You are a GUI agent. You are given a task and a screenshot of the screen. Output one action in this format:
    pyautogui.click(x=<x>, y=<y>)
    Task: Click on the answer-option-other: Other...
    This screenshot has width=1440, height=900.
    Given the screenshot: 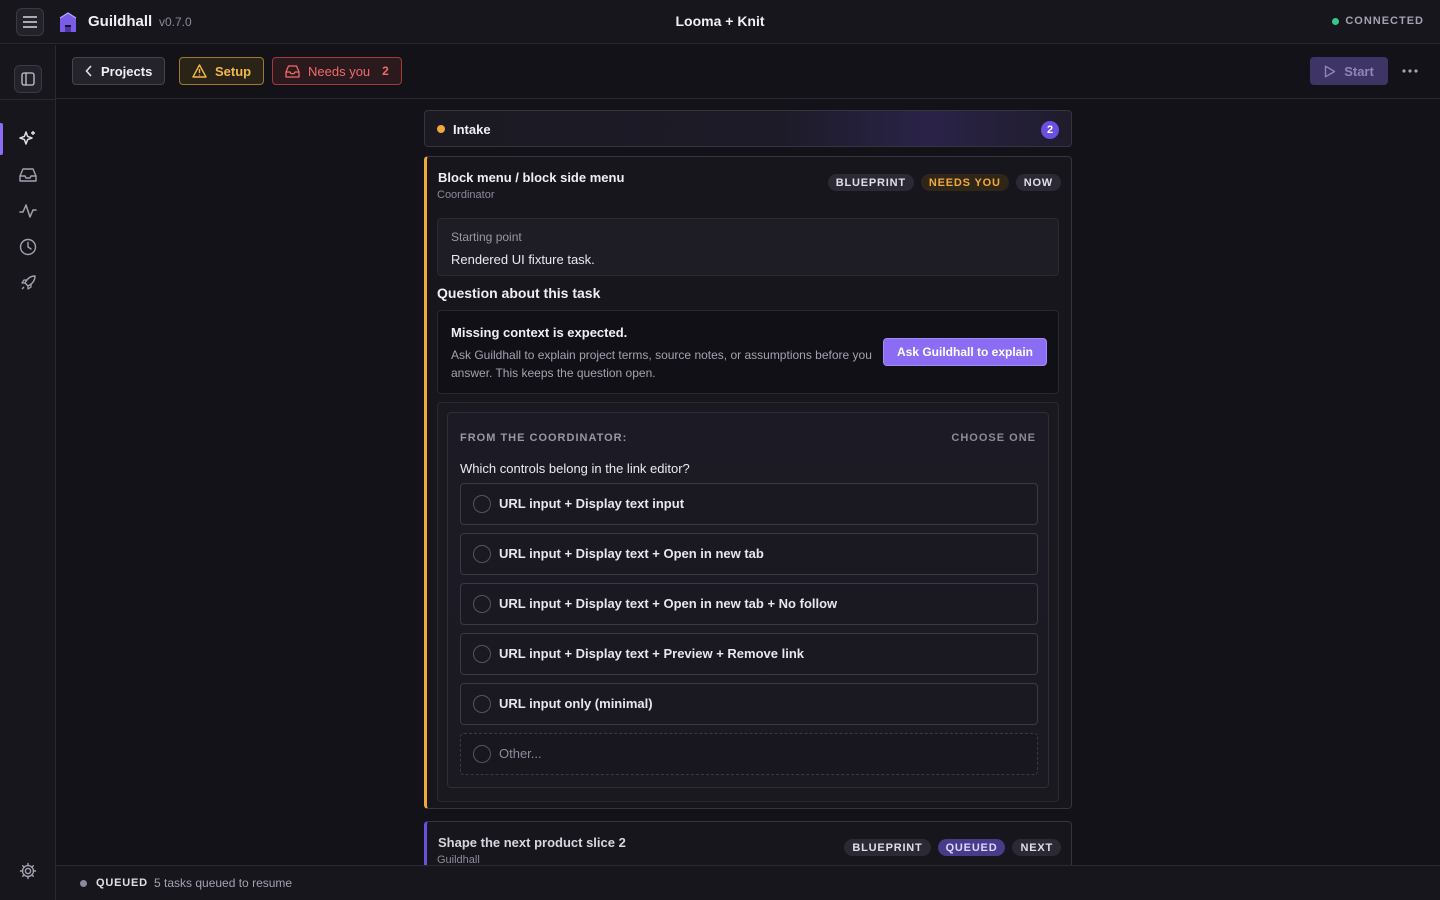 What is the action you would take?
    pyautogui.click(x=749, y=754)
    